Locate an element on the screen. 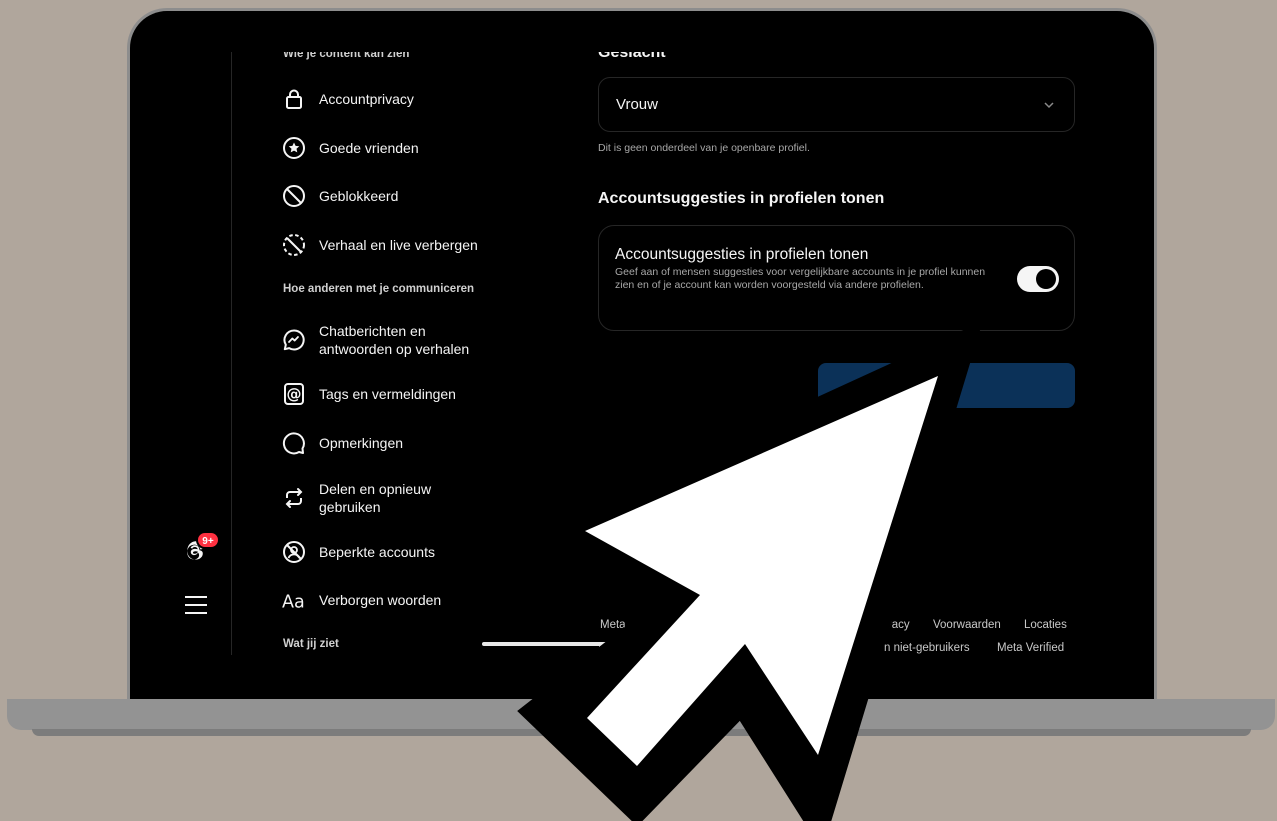 Image resolution: width=1277 pixels, height=821 pixels. threads-badge: 9+ is located at coordinates (208, 540).